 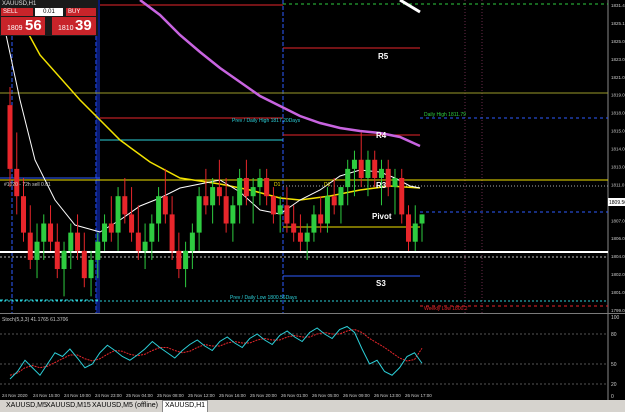 What do you see at coordinates (618, 238) in the screenshot?
I see `price-axis-label: 1806.0` at bounding box center [618, 238].